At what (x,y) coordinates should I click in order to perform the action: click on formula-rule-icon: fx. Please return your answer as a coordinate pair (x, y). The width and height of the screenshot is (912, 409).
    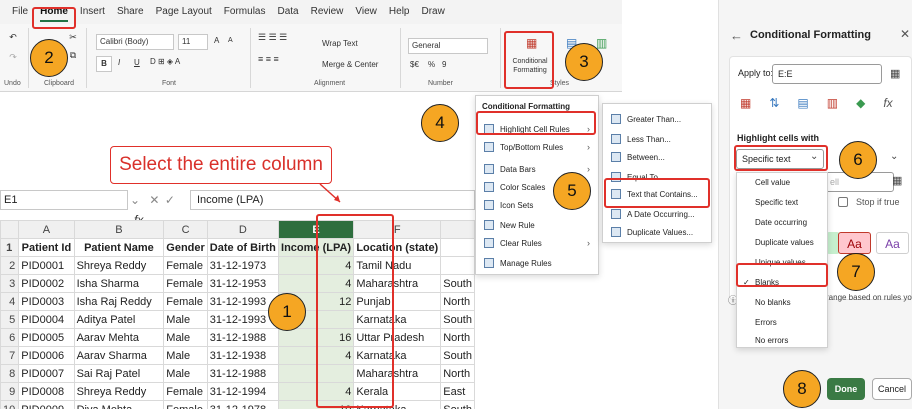
    Looking at the image, I should click on (887, 103).